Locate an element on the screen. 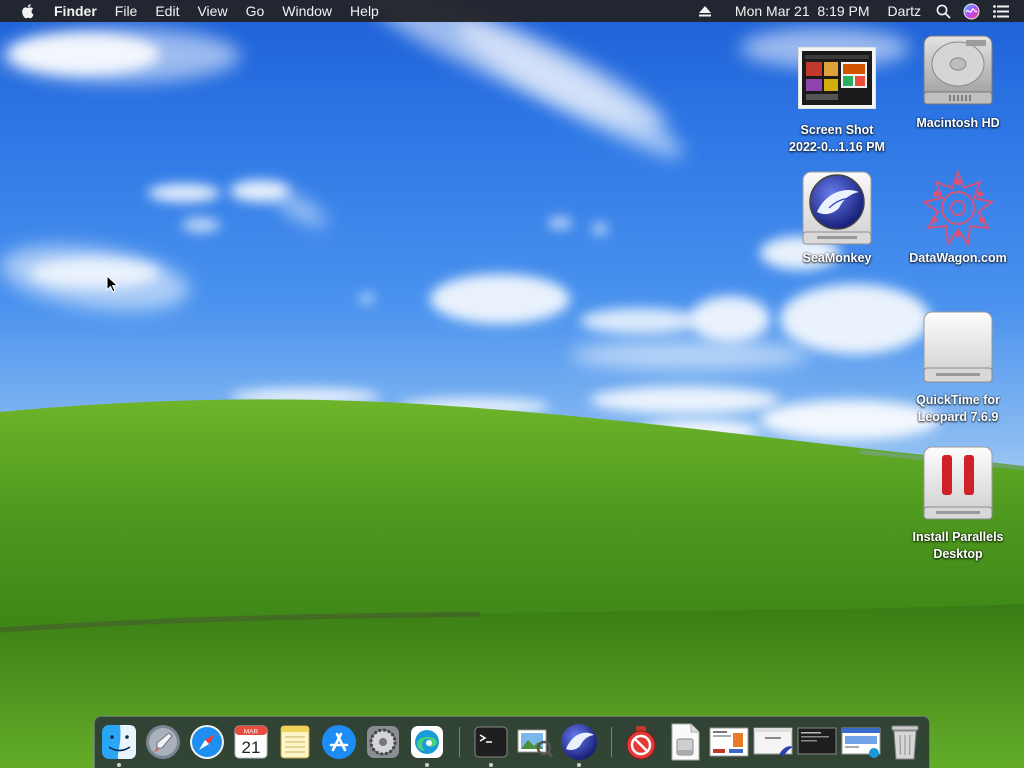  desktop-icon-seamonkey: SeaMonkey is located at coordinates (837, 217).